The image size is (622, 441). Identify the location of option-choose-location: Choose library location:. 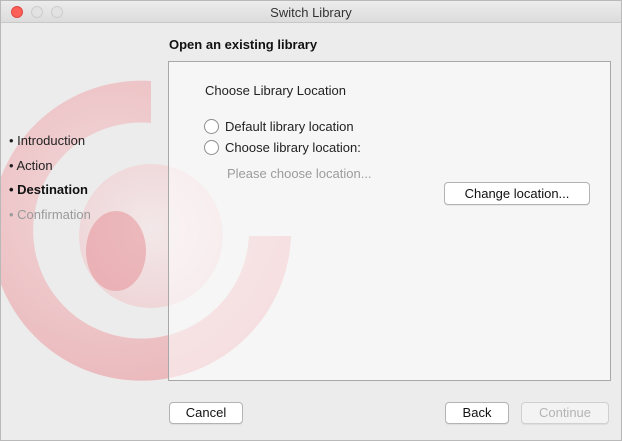
(282, 147).